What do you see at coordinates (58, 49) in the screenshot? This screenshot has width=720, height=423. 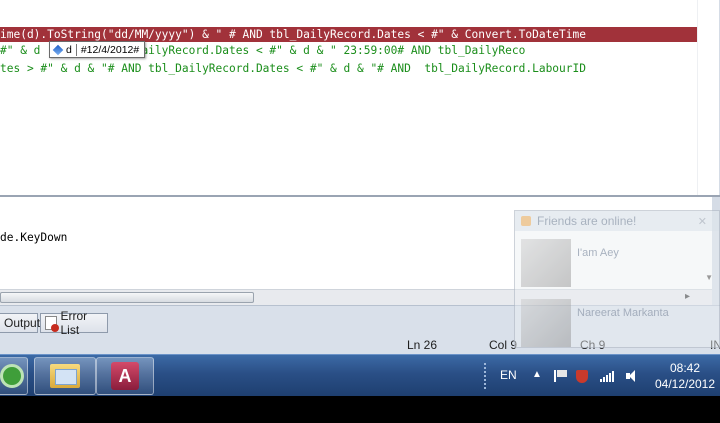 I see `variable-icon` at bounding box center [58, 49].